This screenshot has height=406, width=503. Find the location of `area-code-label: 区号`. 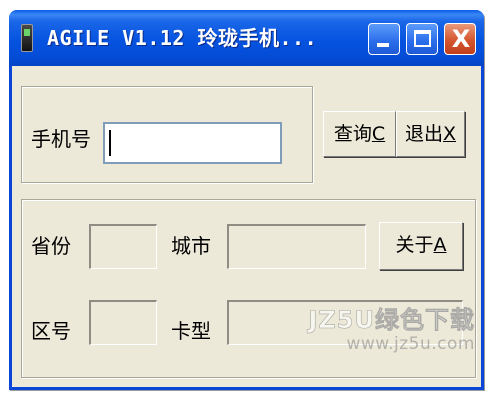

area-code-label: 区号 is located at coordinates (51, 331).